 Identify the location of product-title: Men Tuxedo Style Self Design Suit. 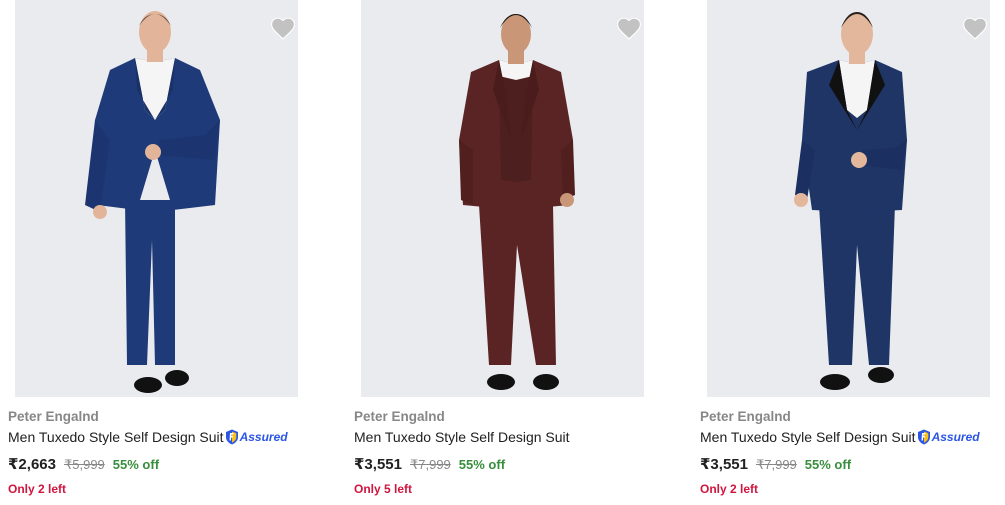
(462, 437).